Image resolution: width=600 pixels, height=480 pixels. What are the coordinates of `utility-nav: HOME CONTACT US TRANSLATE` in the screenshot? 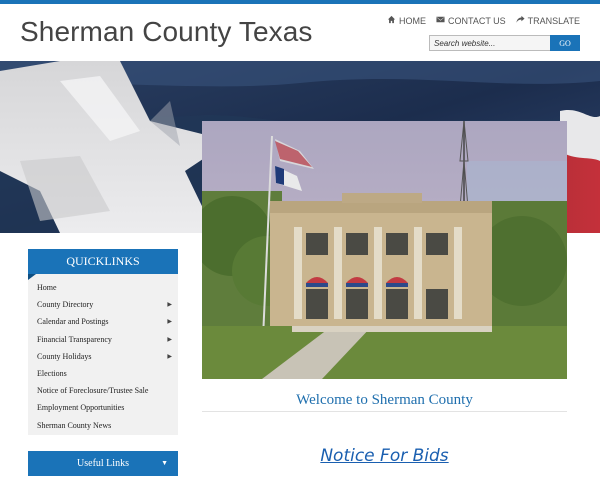 It's located at (483, 20).